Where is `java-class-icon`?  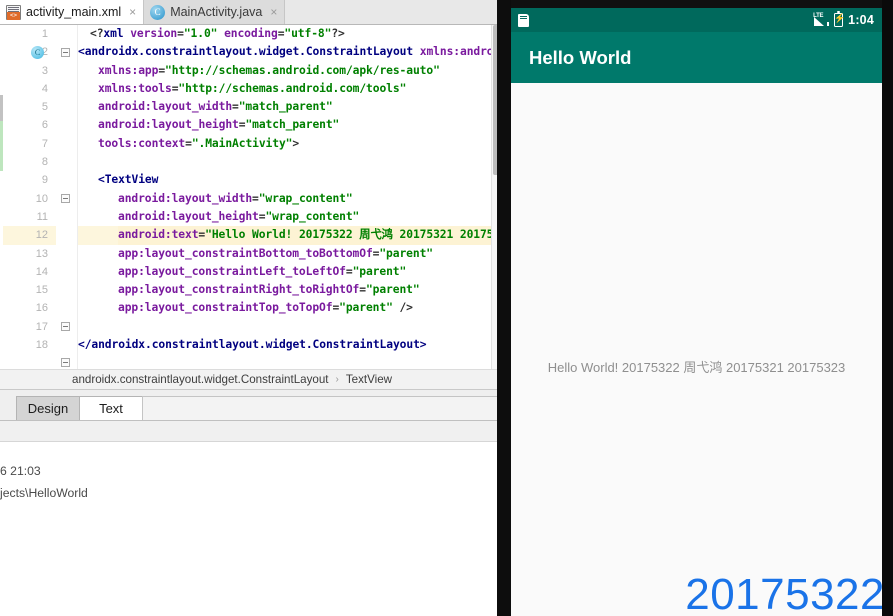
java-class-icon is located at coordinates (158, 12).